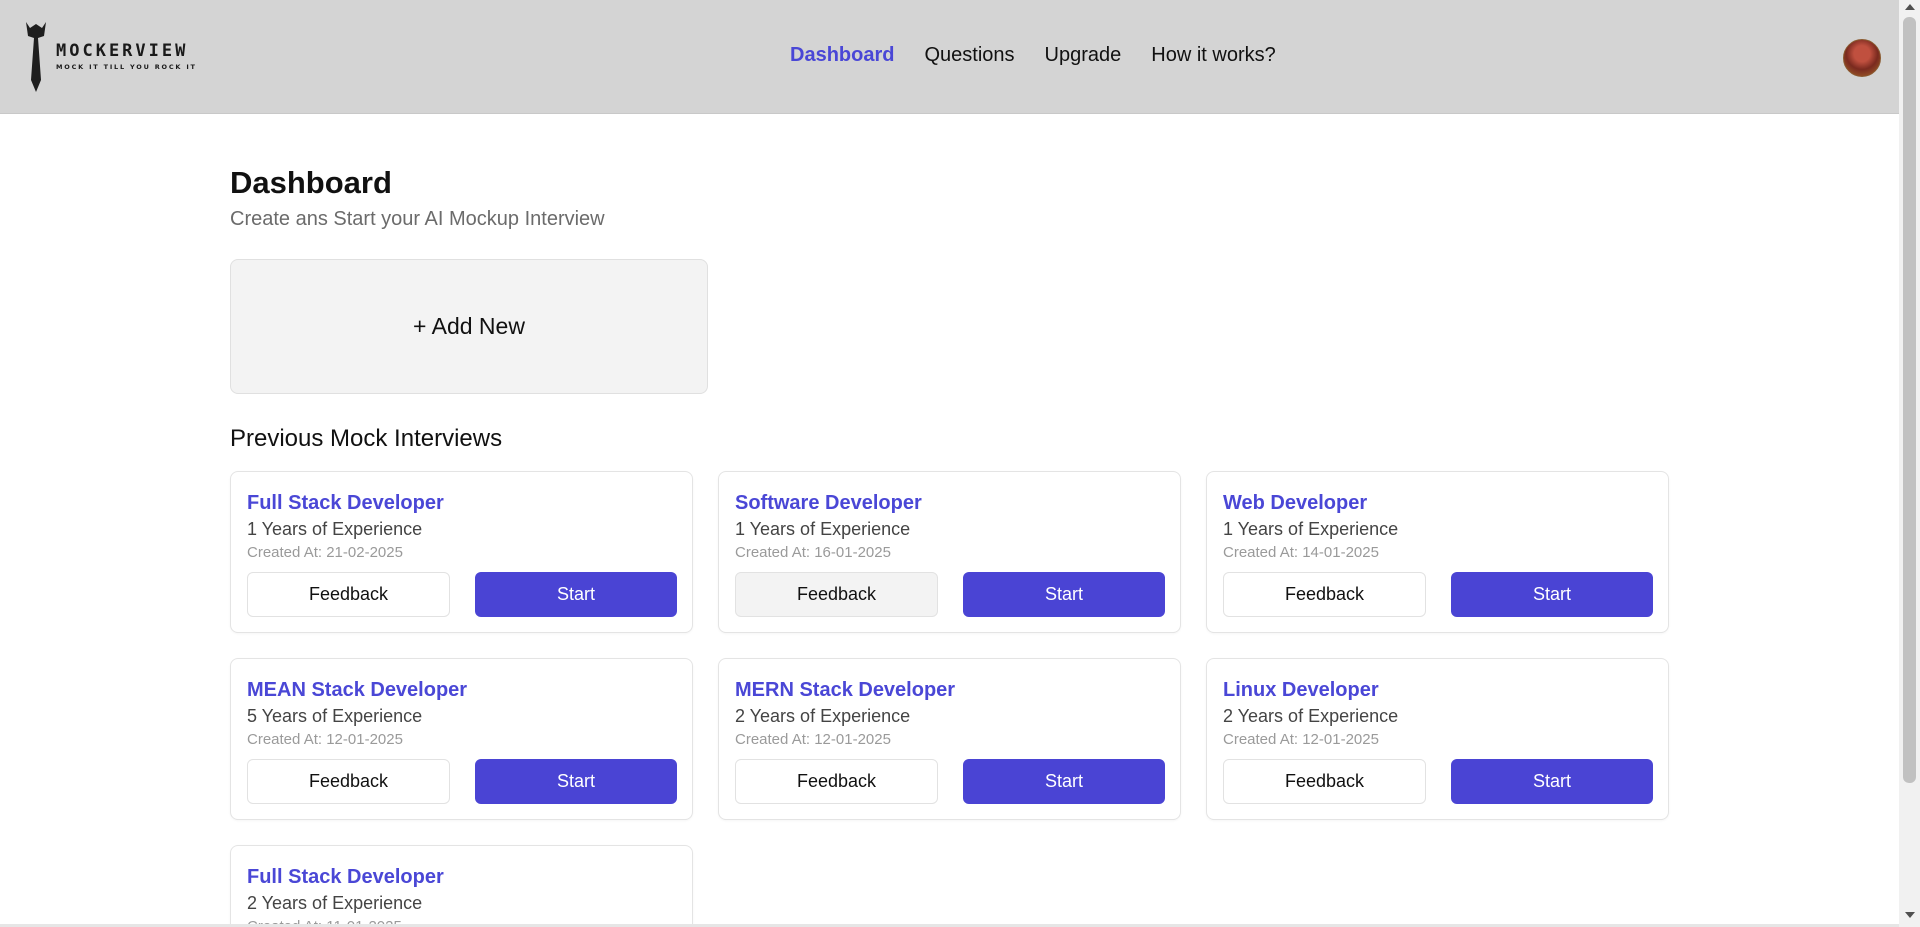 This screenshot has height=927, width=1920. Describe the element at coordinates (1295, 503) in the screenshot. I see `interview-role: Web Developer` at that location.